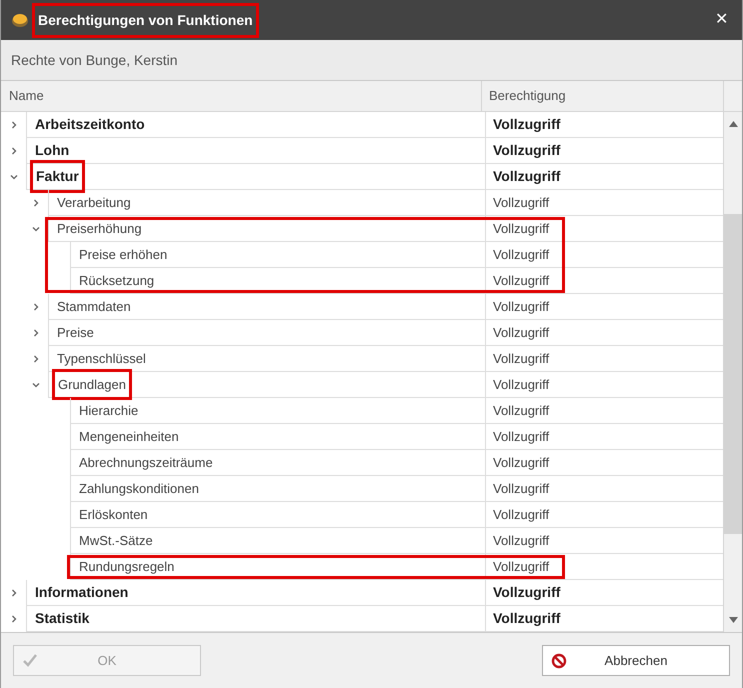  I want to click on scrollbar, so click(732, 356).